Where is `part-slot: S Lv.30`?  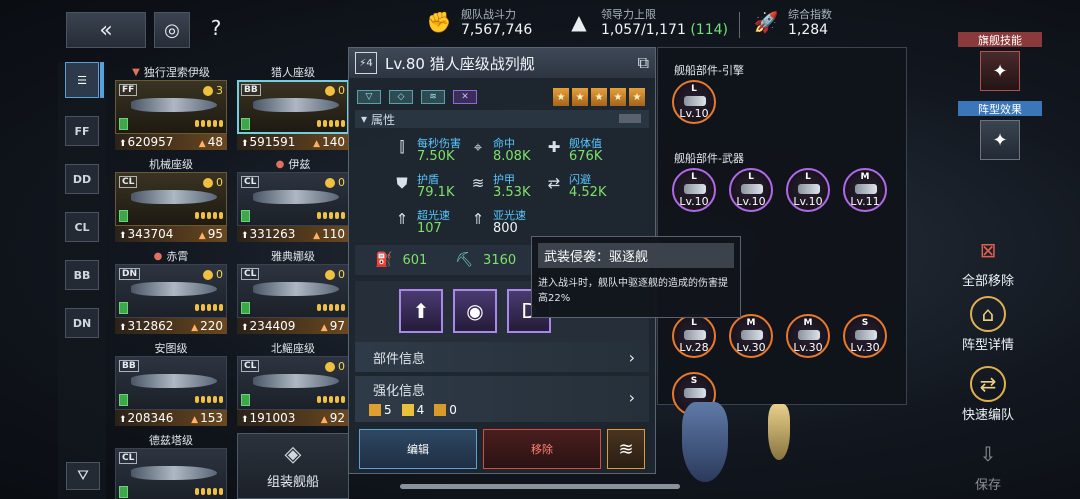
part-slot: S Lv.30 is located at coordinates (865, 336).